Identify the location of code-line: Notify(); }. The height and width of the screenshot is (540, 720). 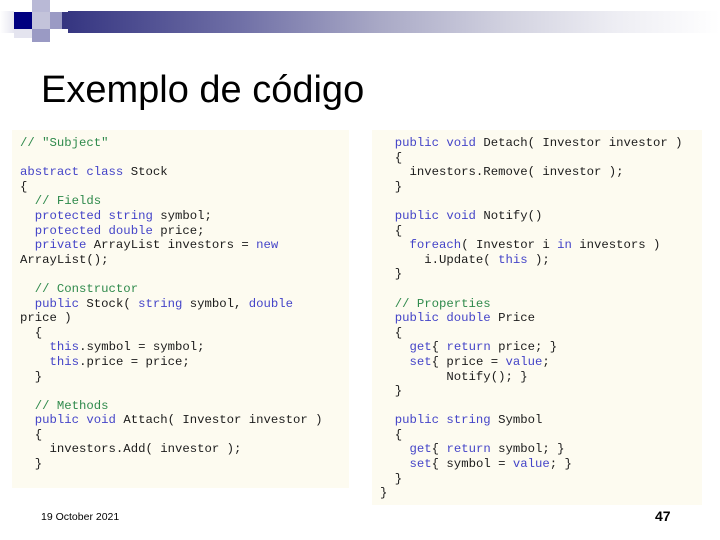
(537, 377).